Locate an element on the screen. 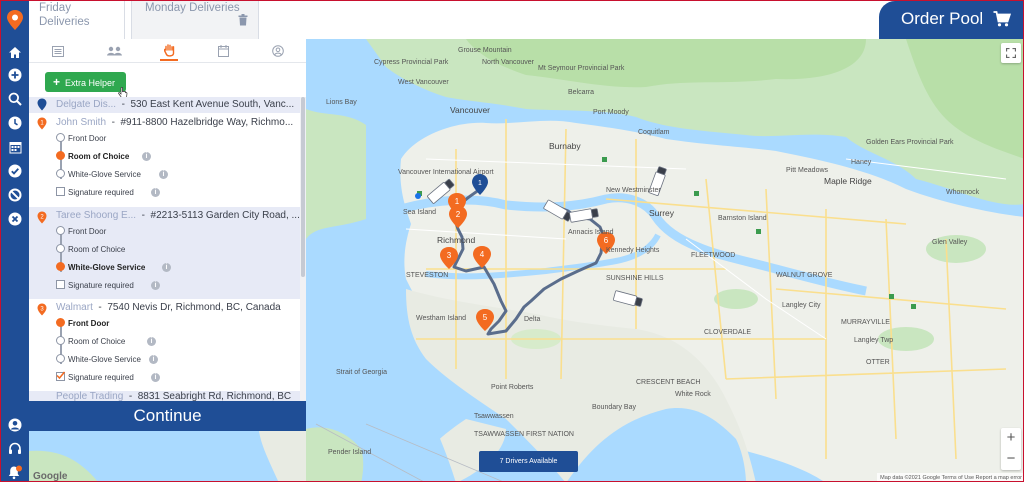 This screenshot has height=482, width=1024. drivers-available-button: 7 Drivers Available is located at coordinates (528, 461).